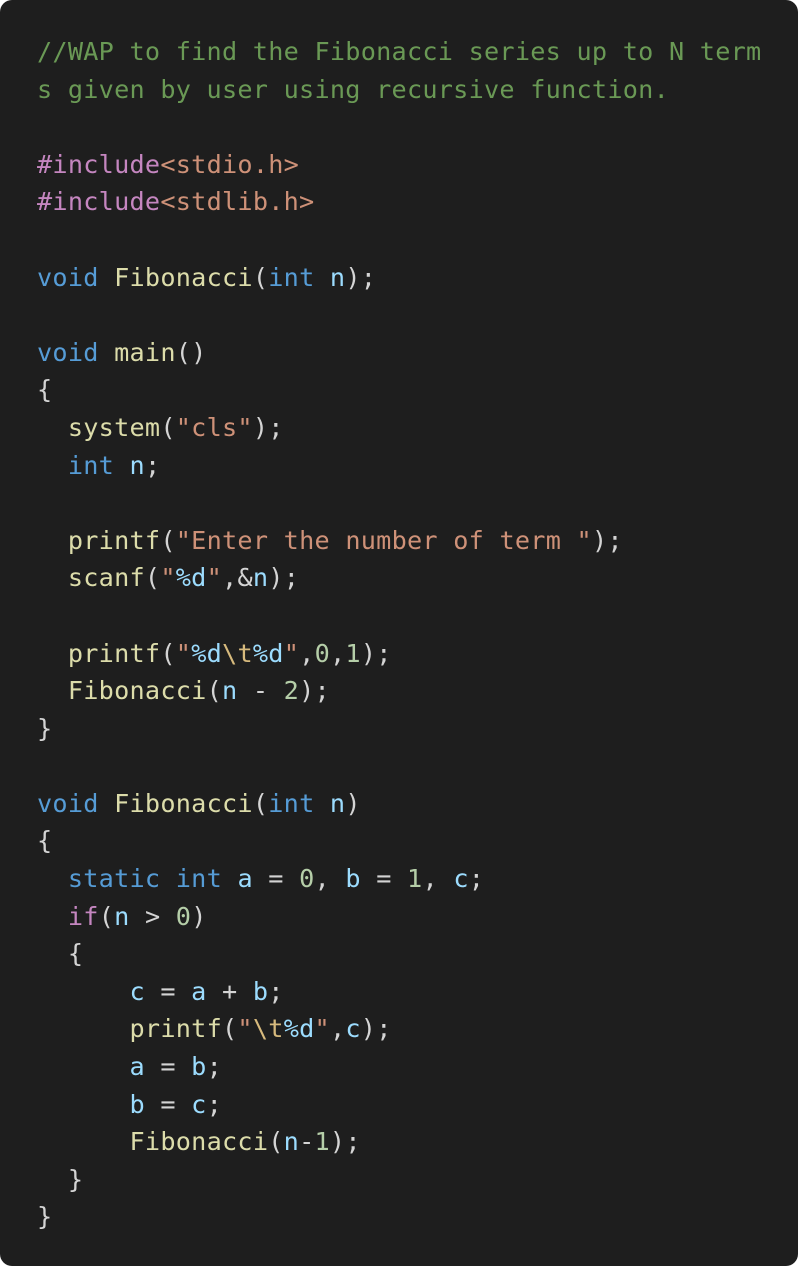  I want to click on code-line: system("cls");, so click(412, 428).